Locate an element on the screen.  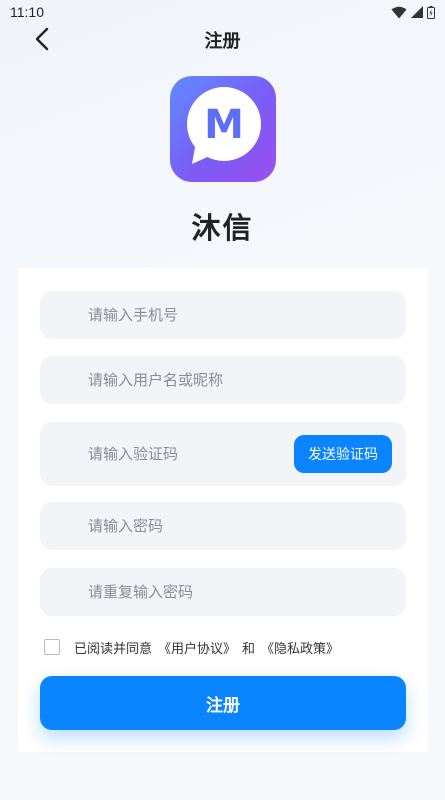
page-title: 注册 is located at coordinates (222, 41).